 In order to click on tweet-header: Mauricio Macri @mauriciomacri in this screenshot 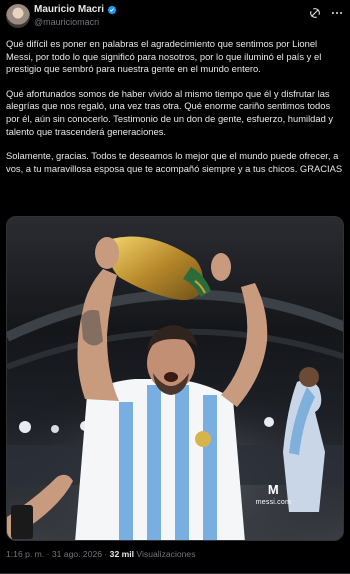, I will do `click(175, 17)`.